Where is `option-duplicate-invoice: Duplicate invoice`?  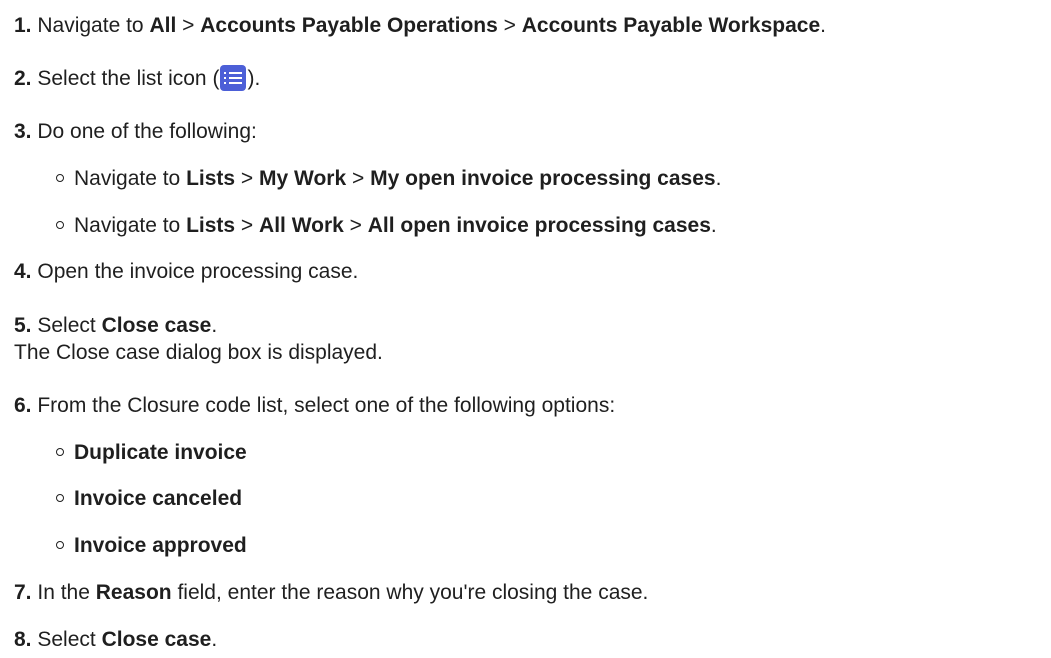
option-duplicate-invoice: Duplicate invoice is located at coordinates (151, 453).